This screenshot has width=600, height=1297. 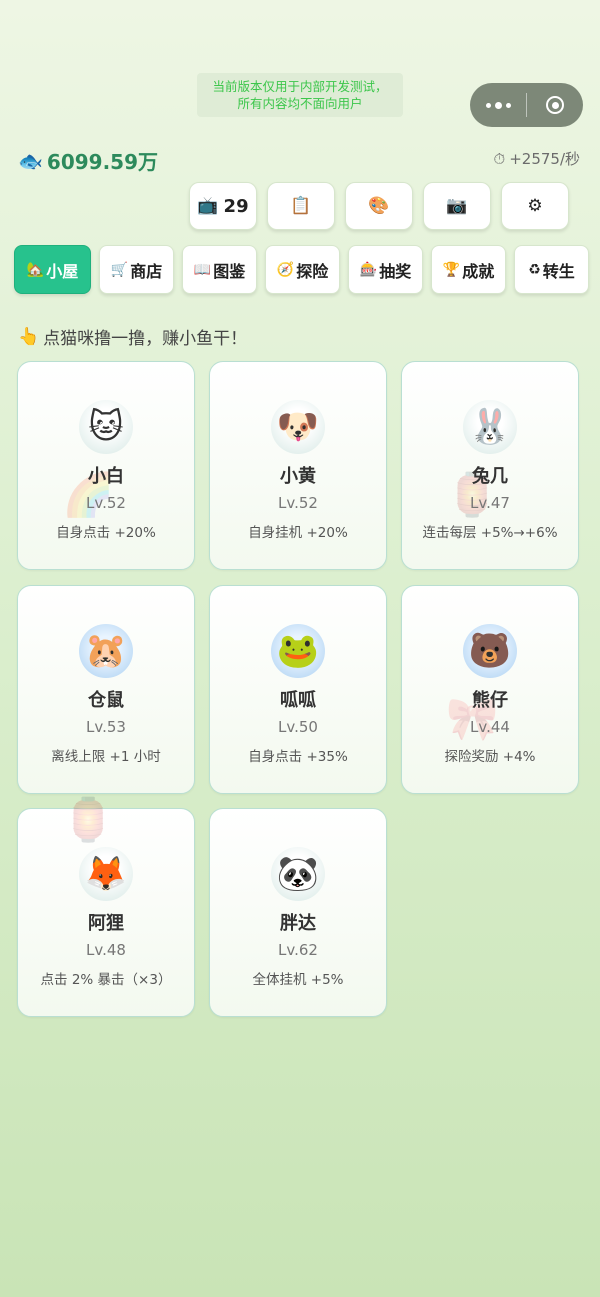 What do you see at coordinates (490, 427) in the screenshot?
I see `rabbit-icon: 🐰` at bounding box center [490, 427].